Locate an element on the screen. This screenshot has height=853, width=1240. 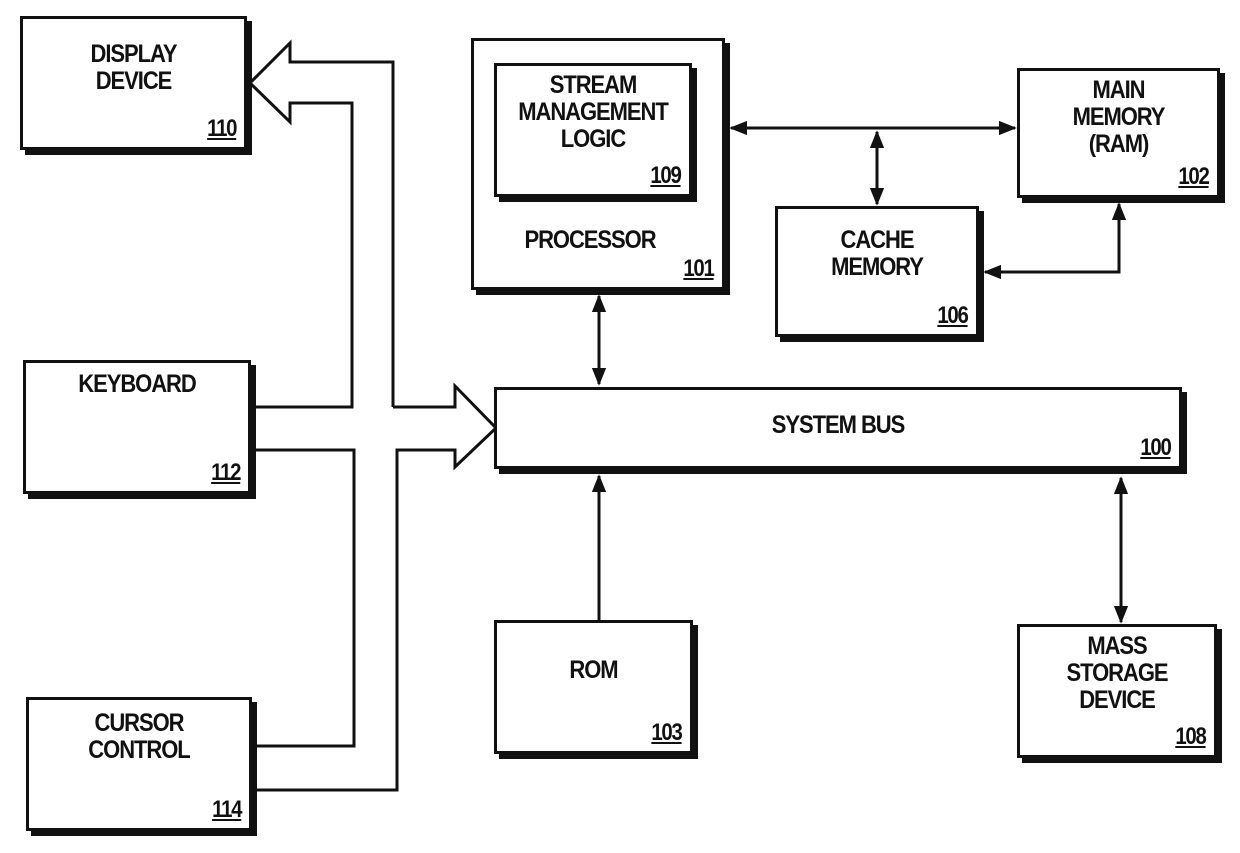
mass-storage-device-box: MASS STORAGE DEVICE 108 is located at coordinates (1117, 691).